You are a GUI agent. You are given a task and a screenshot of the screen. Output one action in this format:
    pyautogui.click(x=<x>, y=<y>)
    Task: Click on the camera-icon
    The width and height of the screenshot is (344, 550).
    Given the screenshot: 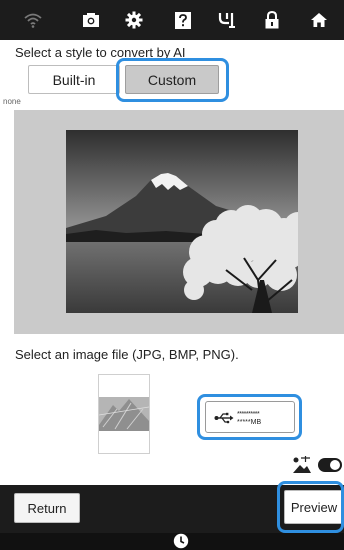 What is the action you would take?
    pyautogui.click(x=91, y=20)
    